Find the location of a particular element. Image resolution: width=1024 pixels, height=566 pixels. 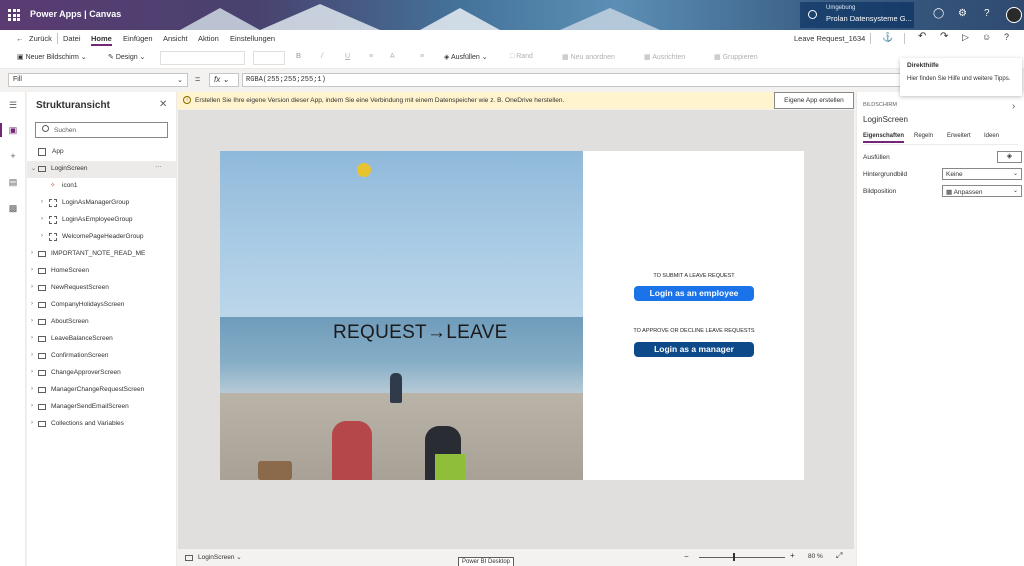

reorder-button: ▦ Neu anordnen is located at coordinates (588, 57).